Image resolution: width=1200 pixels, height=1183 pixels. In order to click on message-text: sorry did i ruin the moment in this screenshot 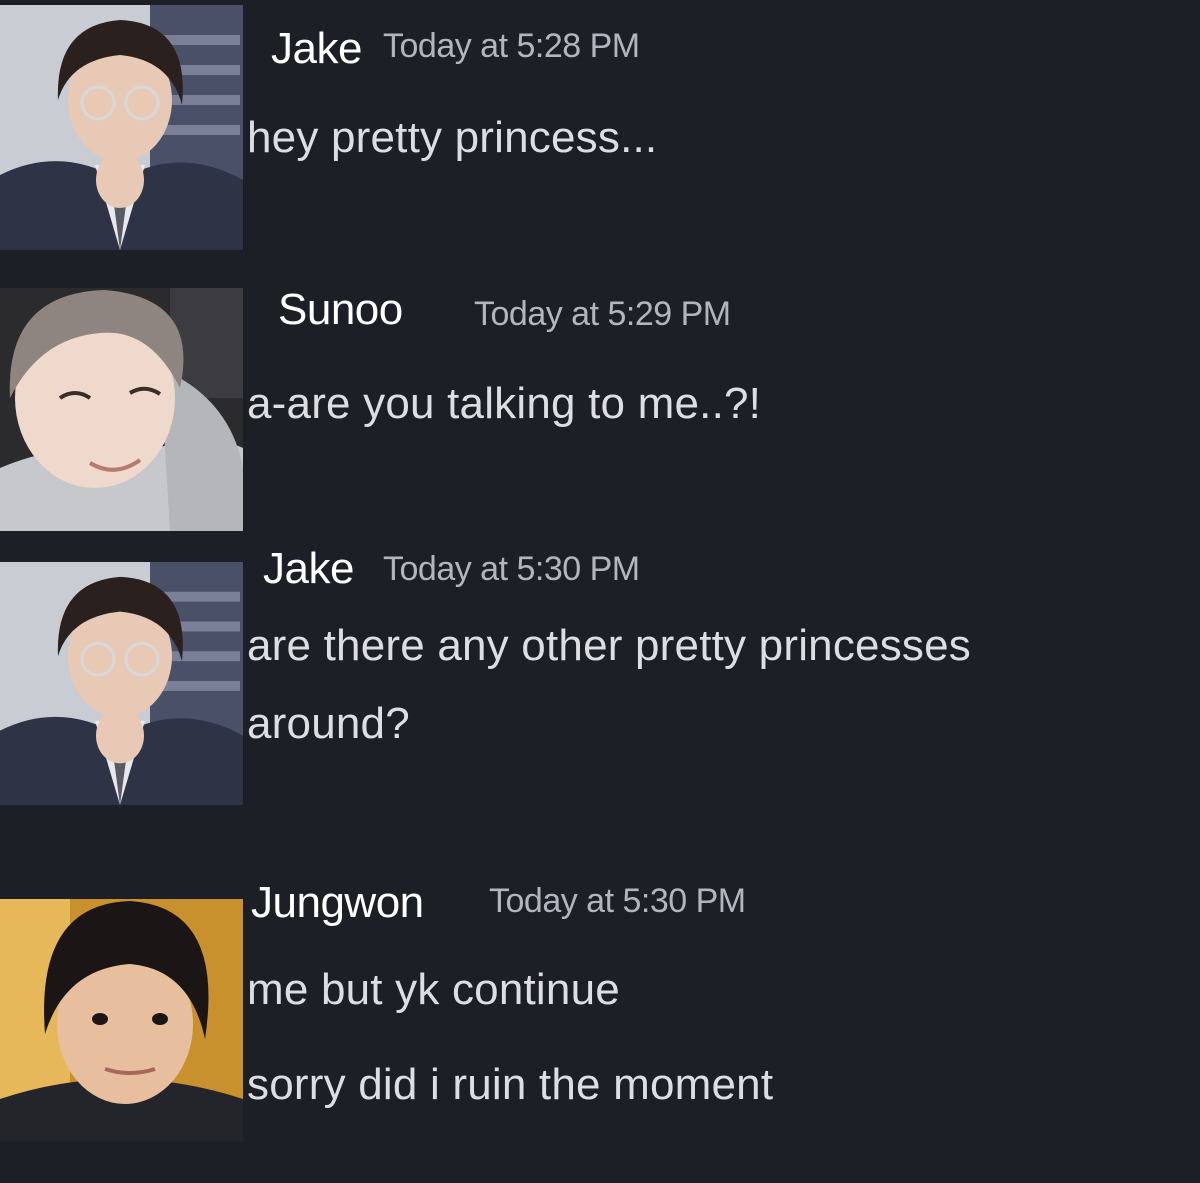, I will do `click(510, 1084)`.